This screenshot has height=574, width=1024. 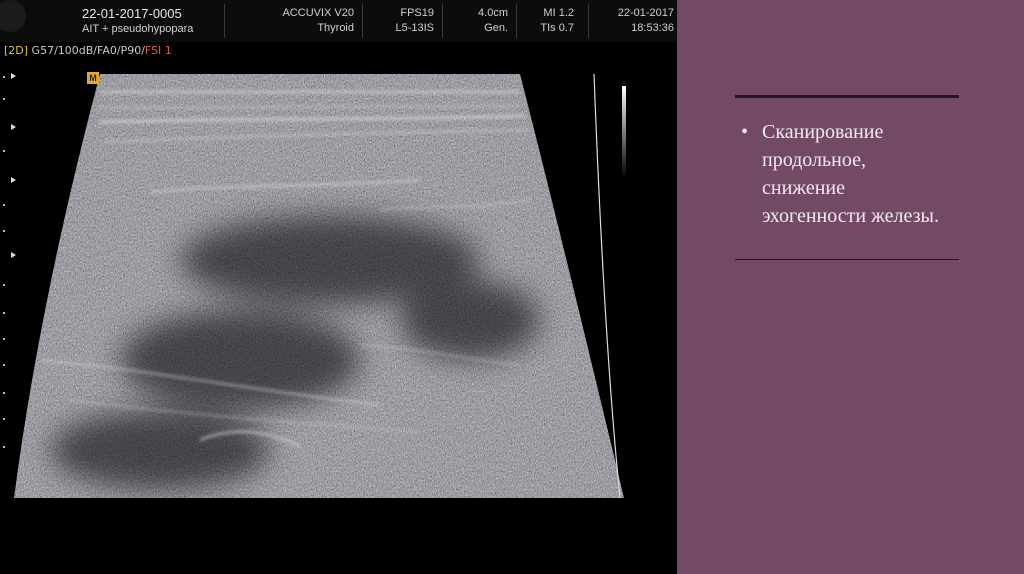 What do you see at coordinates (93, 78) in the screenshot?
I see `m-marker-badge: M` at bounding box center [93, 78].